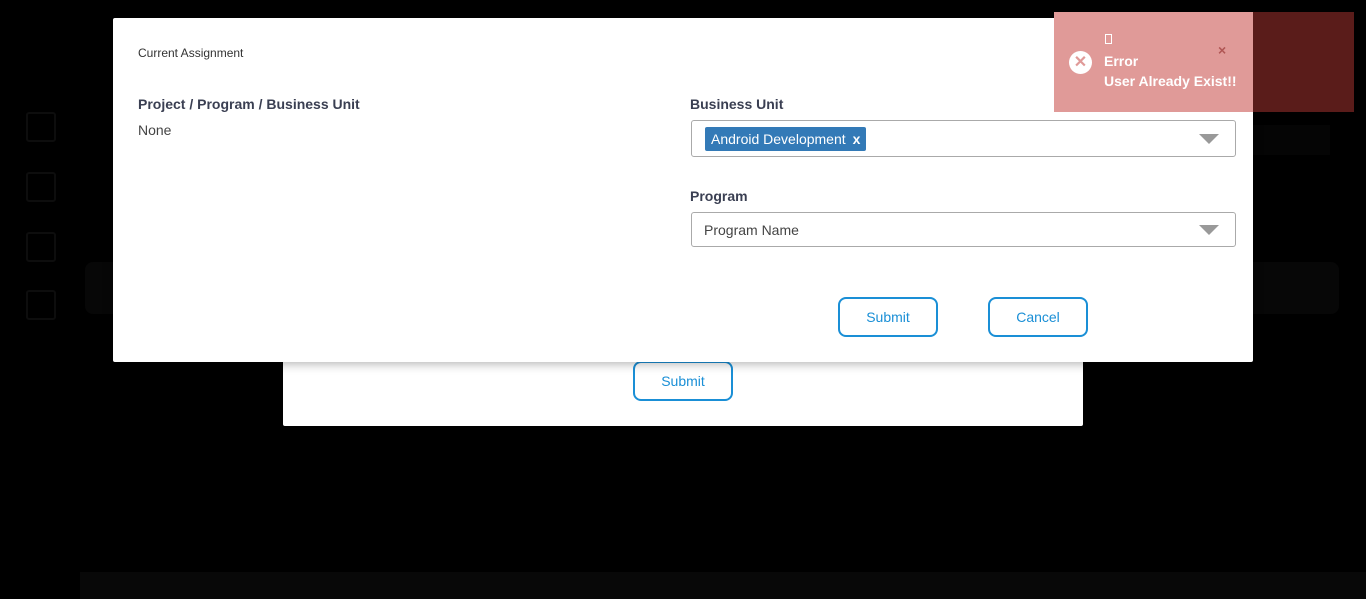 Image resolution: width=1366 pixels, height=599 pixels. I want to click on modal-title: Current Assignment, so click(191, 53).